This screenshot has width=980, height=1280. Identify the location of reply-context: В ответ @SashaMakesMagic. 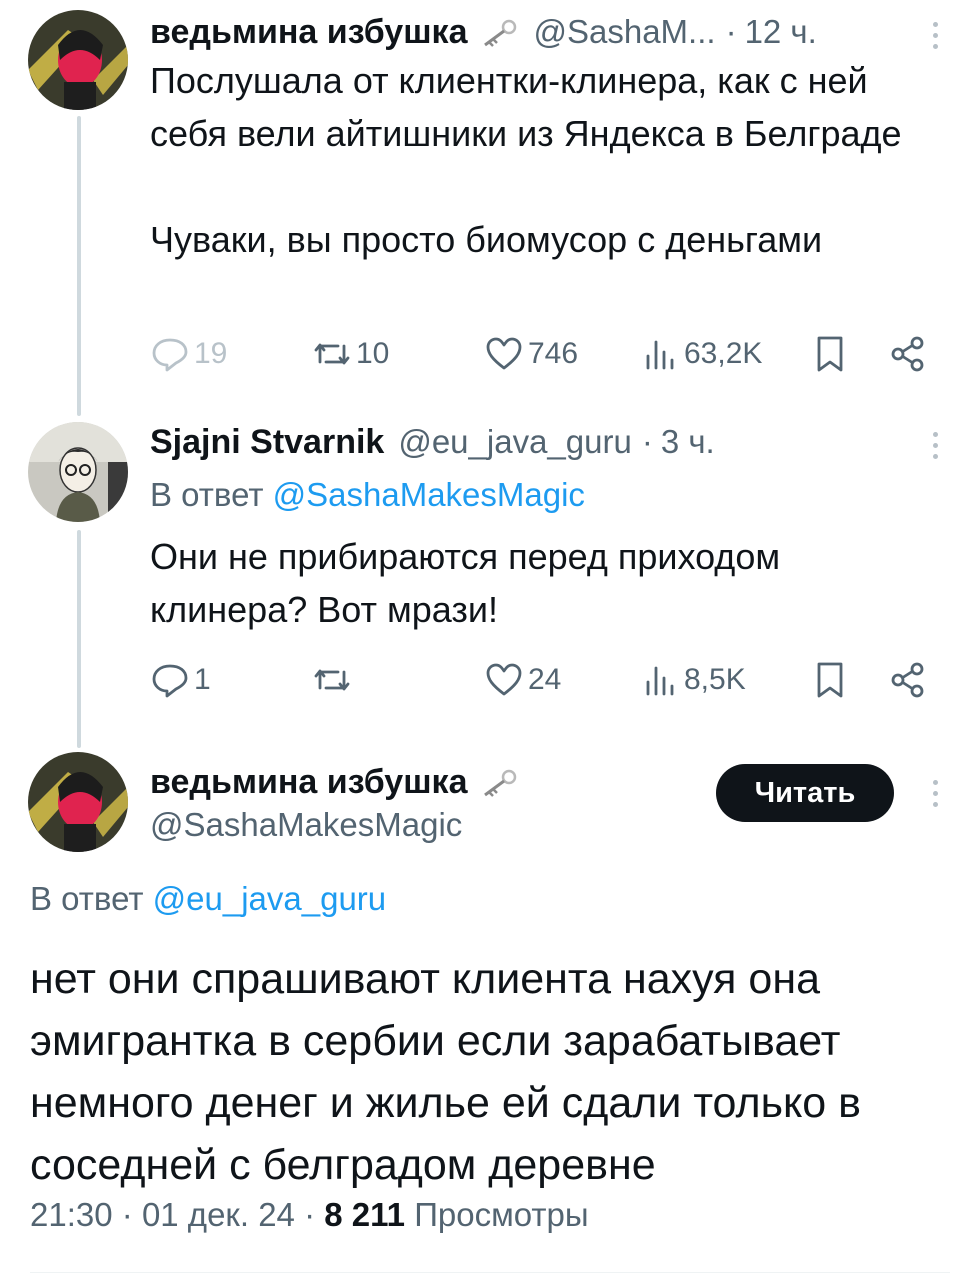
(367, 495).